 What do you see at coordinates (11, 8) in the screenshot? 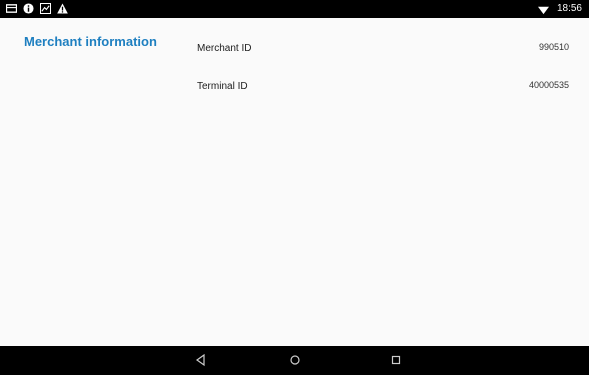
I see `sim-card-icon` at bounding box center [11, 8].